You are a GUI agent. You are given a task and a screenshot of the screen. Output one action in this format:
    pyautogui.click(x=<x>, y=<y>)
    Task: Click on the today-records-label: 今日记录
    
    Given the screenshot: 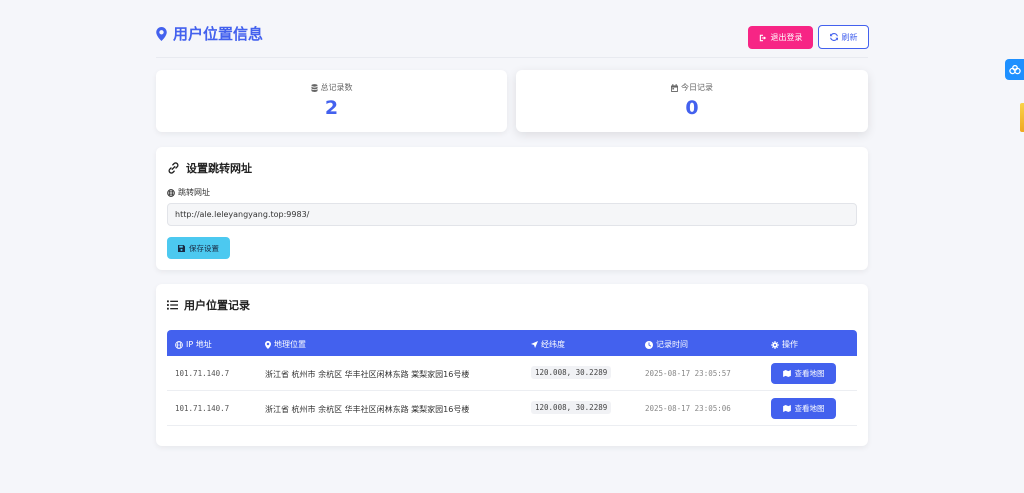 What is the action you would take?
    pyautogui.click(x=697, y=87)
    